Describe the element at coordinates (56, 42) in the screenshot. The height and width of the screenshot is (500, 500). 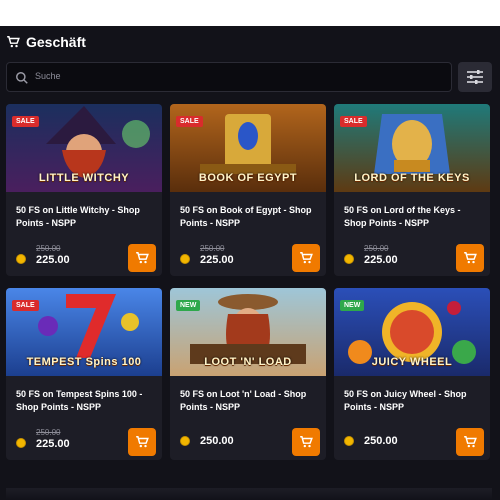
I see `page-title: Geschäft` at that location.